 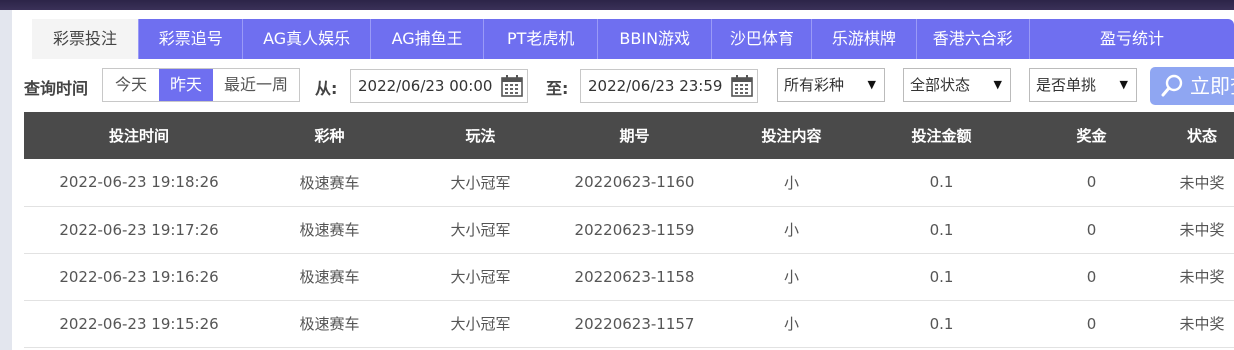 What do you see at coordinates (425, 86) in the screenshot?
I see `from-date-value: 2022/06/23 00:00` at bounding box center [425, 86].